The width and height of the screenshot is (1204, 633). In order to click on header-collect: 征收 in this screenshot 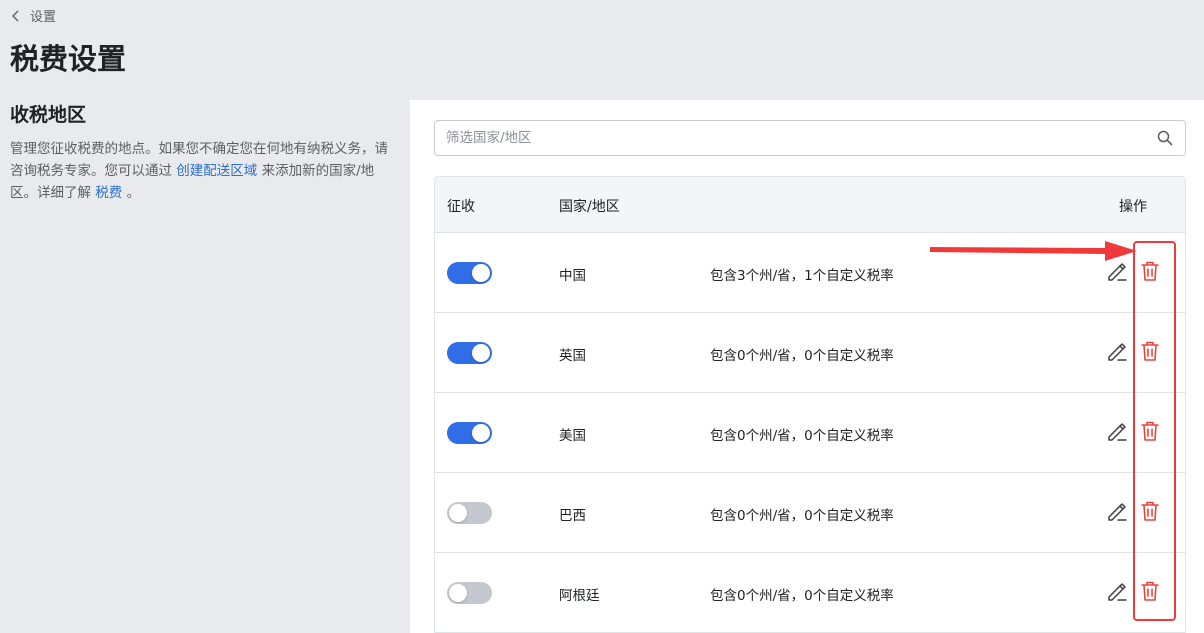, I will do `click(461, 207)`.